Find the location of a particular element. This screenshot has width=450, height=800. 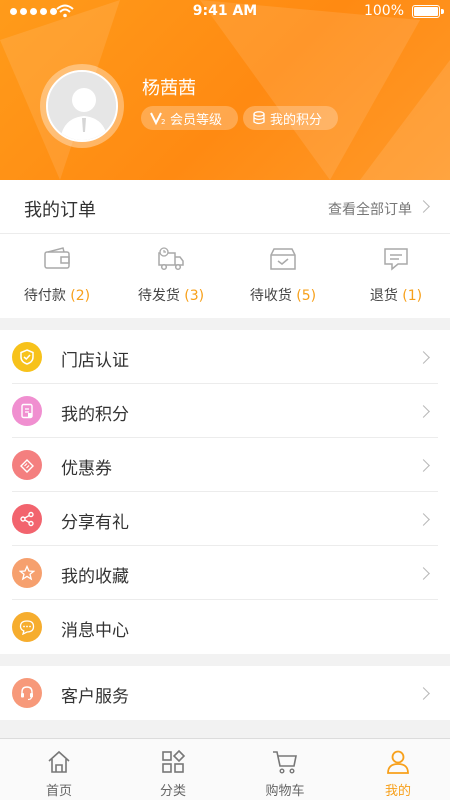

menu-item-label: 门店认证 is located at coordinates (95, 361).